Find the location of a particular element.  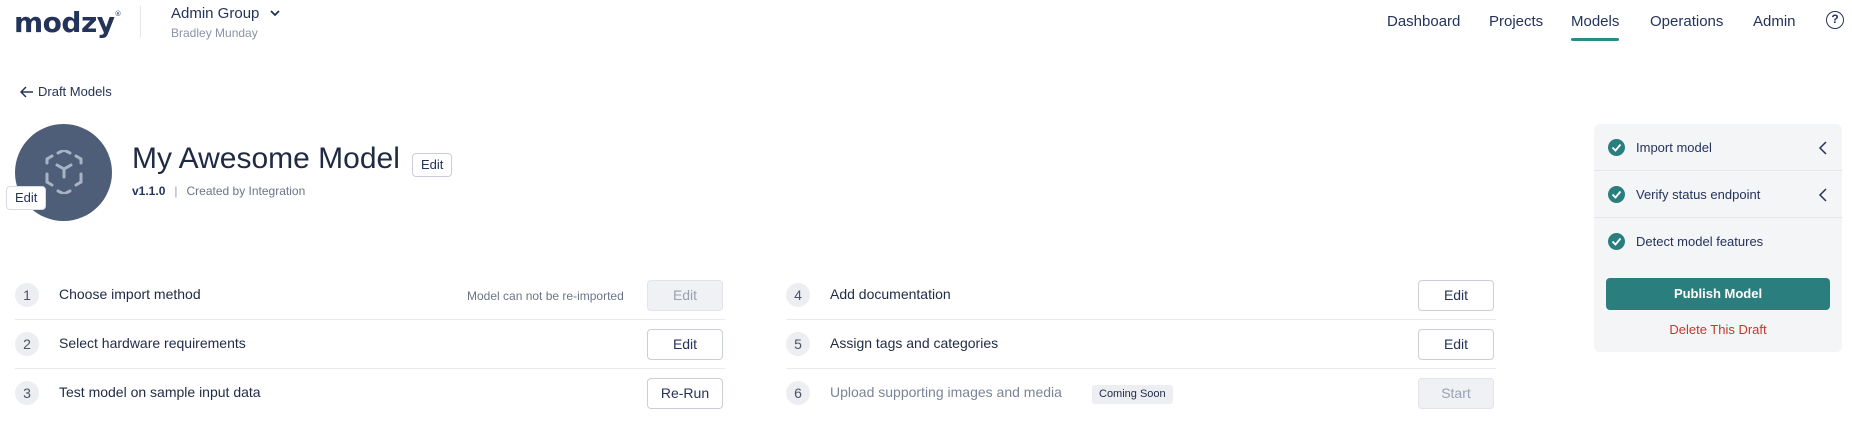

progress-item-verify-status-endpoint: Verify status endpoint is located at coordinates (1718, 194).